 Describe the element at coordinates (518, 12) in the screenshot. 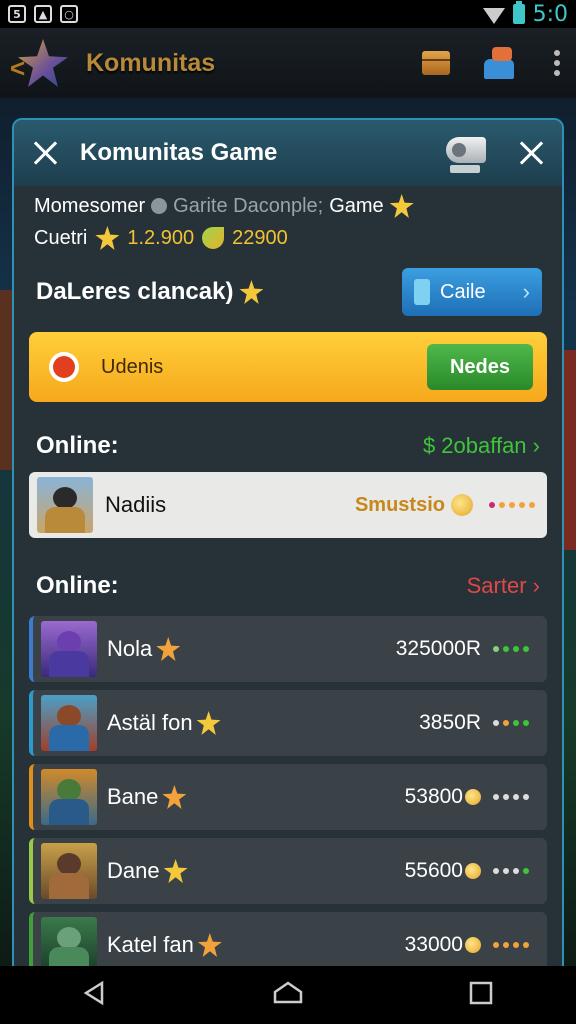

I see `battery-icon` at that location.